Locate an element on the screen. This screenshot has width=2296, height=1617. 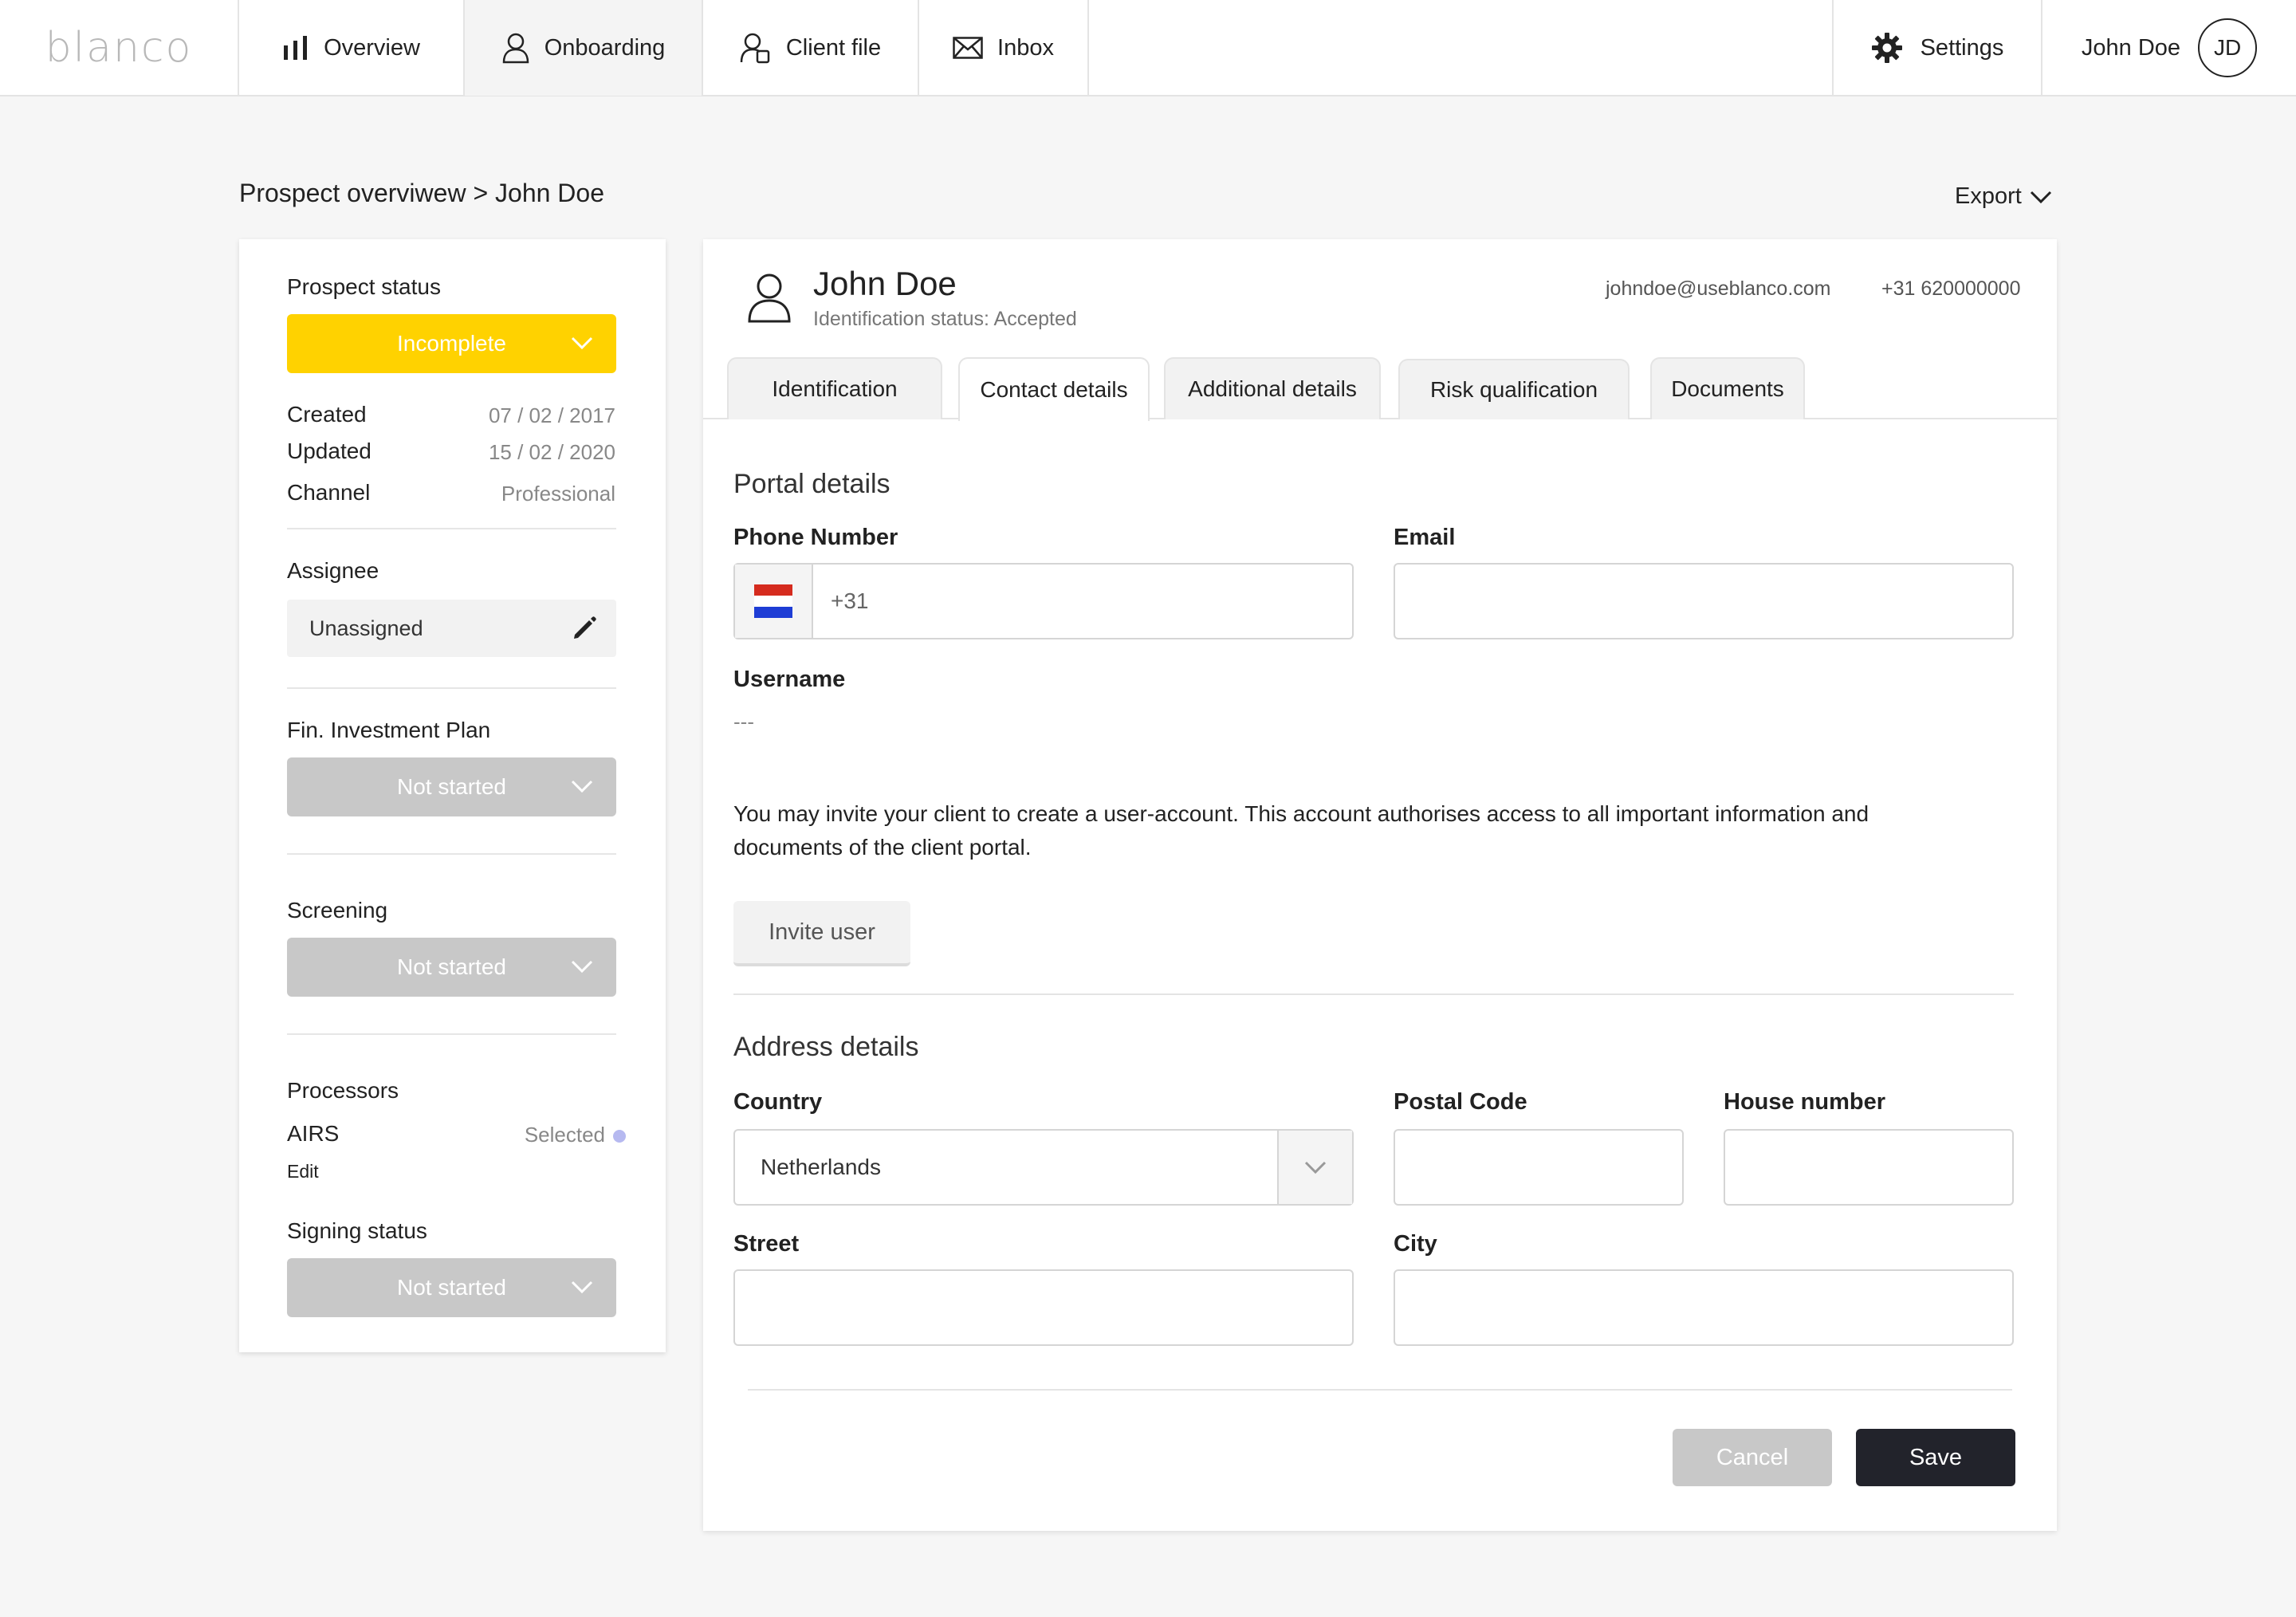
save-button: Save is located at coordinates (1935, 1458).